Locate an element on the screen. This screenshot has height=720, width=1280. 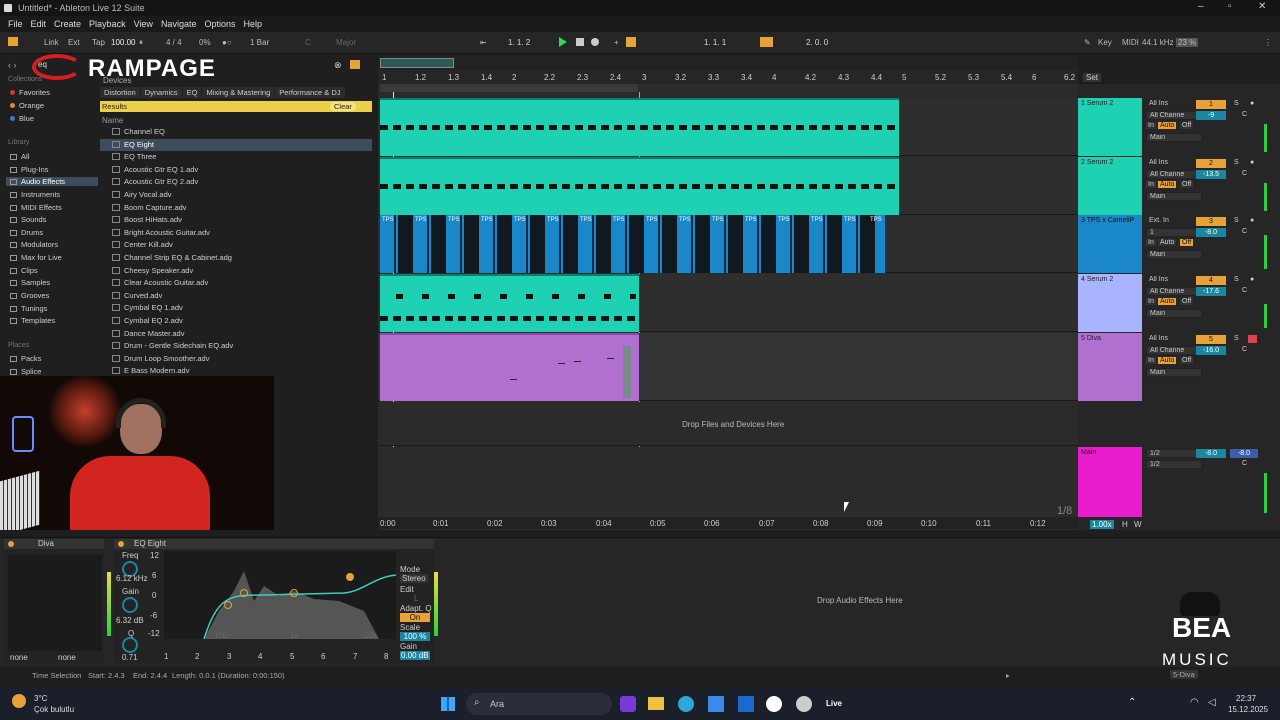
filter-tag-distortion: Distortion is located at coordinates (120, 92).